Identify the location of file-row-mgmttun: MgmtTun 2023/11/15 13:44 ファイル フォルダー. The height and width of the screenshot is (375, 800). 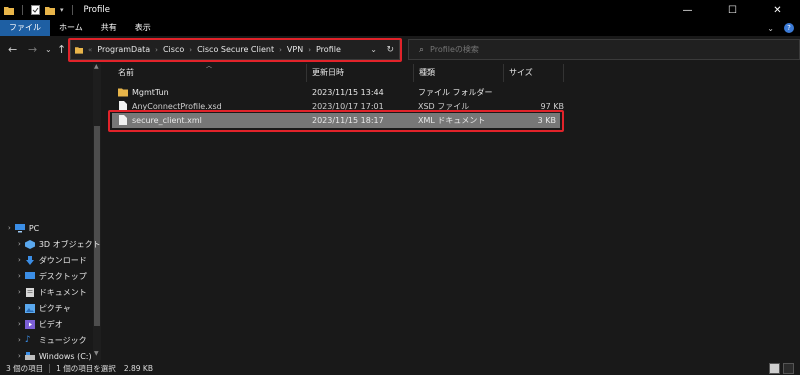
(336, 92).